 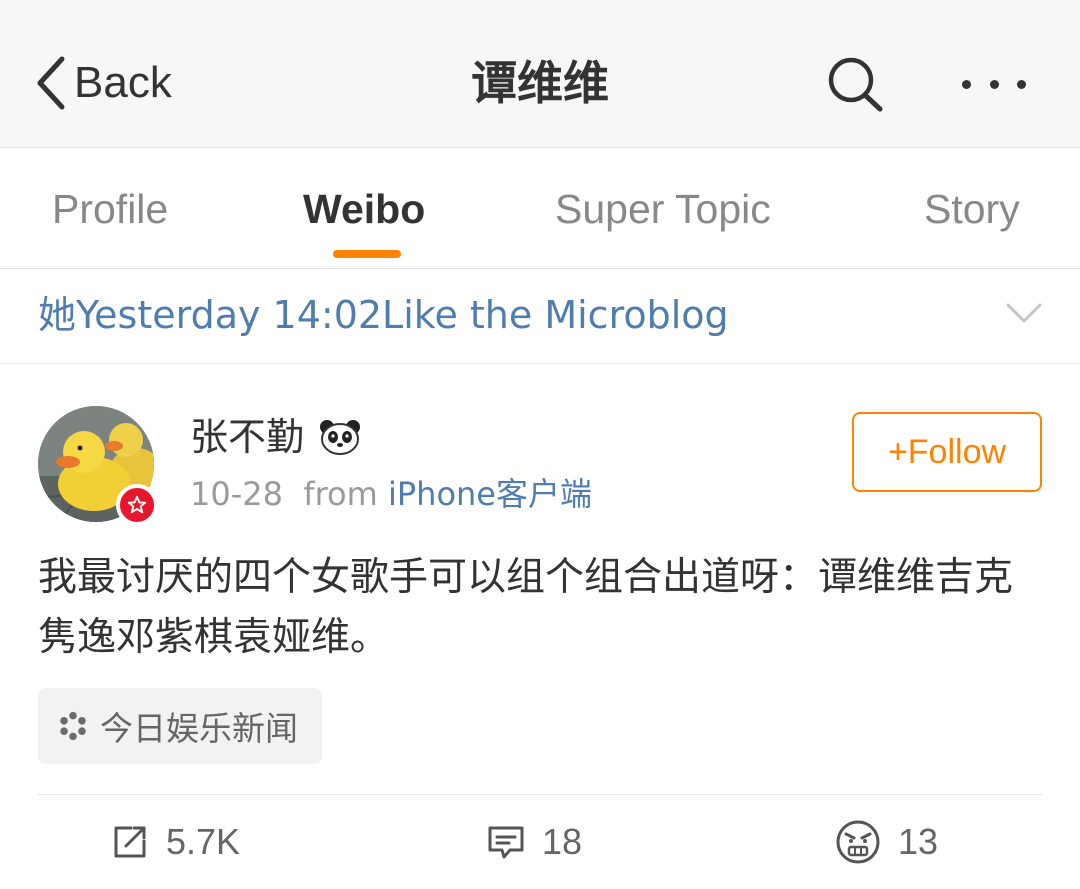 I want to click on topic-chip: 今日娱乐新闻, so click(x=180, y=726).